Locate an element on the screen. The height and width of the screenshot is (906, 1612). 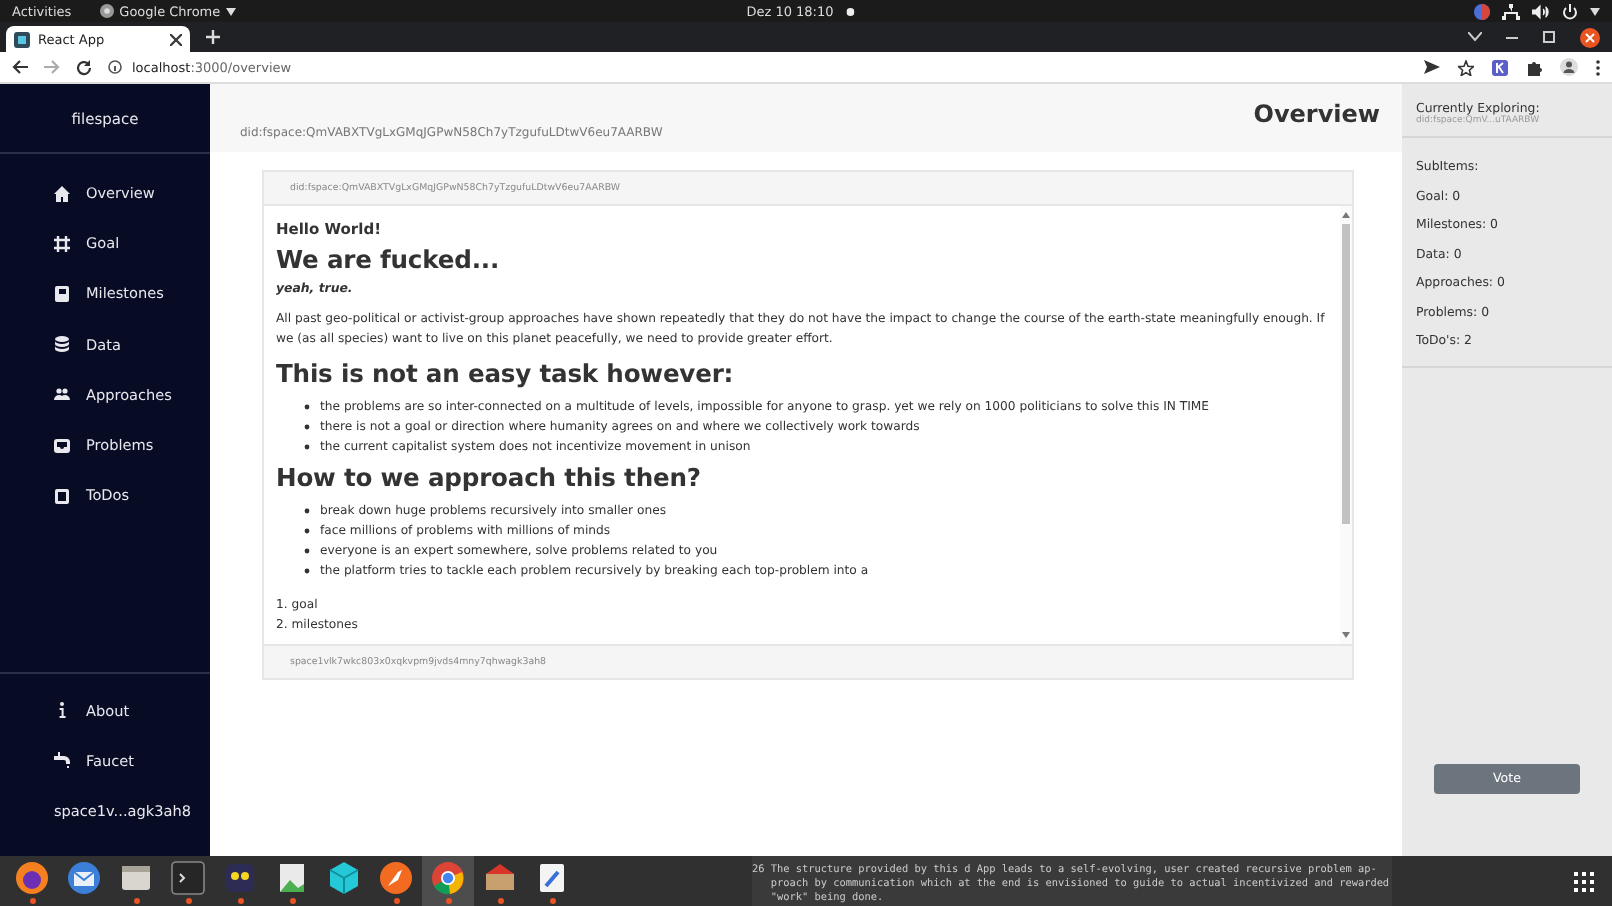
power-icon is located at coordinates (1570, 11).